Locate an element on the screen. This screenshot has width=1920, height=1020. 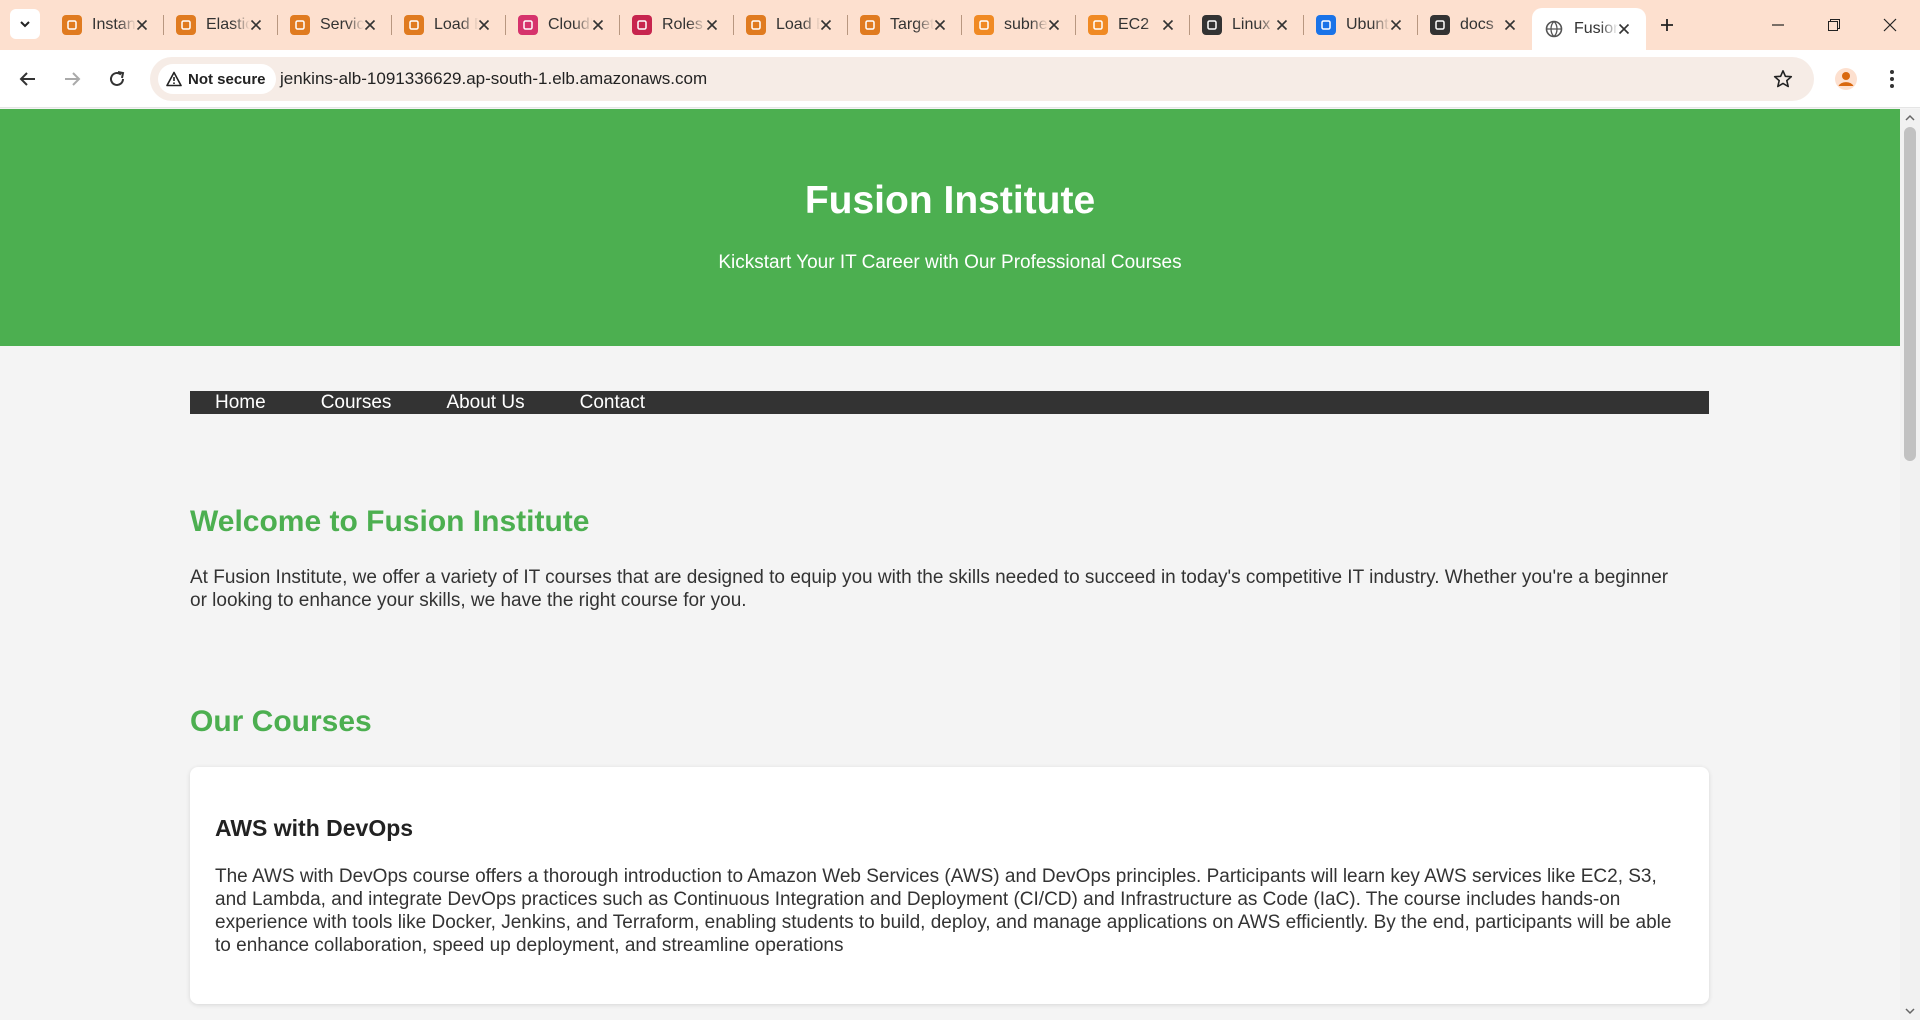
minimize-icon is located at coordinates (1778, 25).